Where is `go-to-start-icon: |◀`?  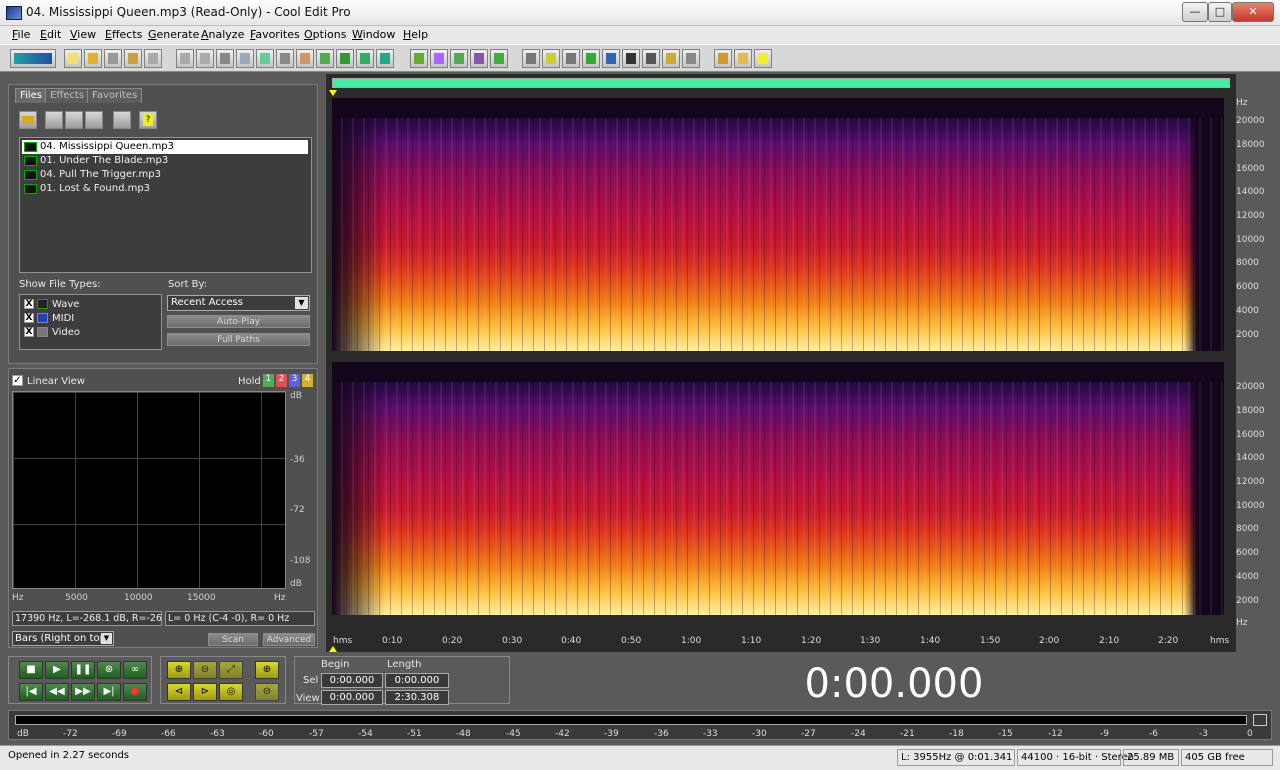
go-to-start-icon: |◀ is located at coordinates (31, 692).